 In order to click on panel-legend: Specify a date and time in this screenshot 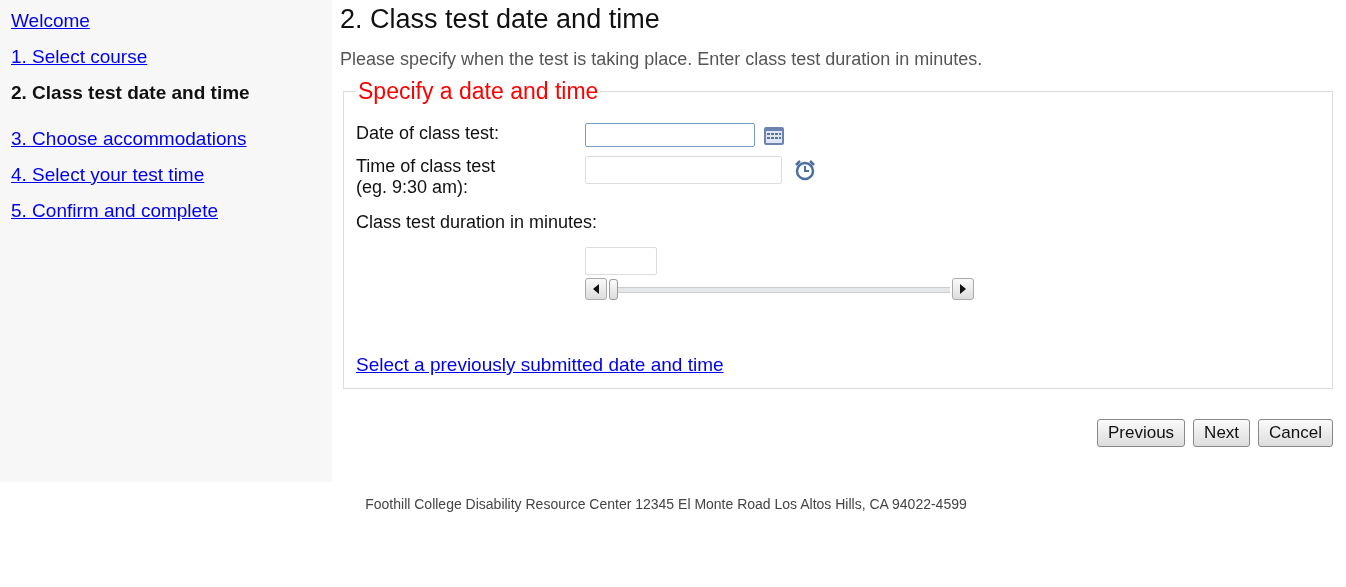, I will do `click(478, 91)`.